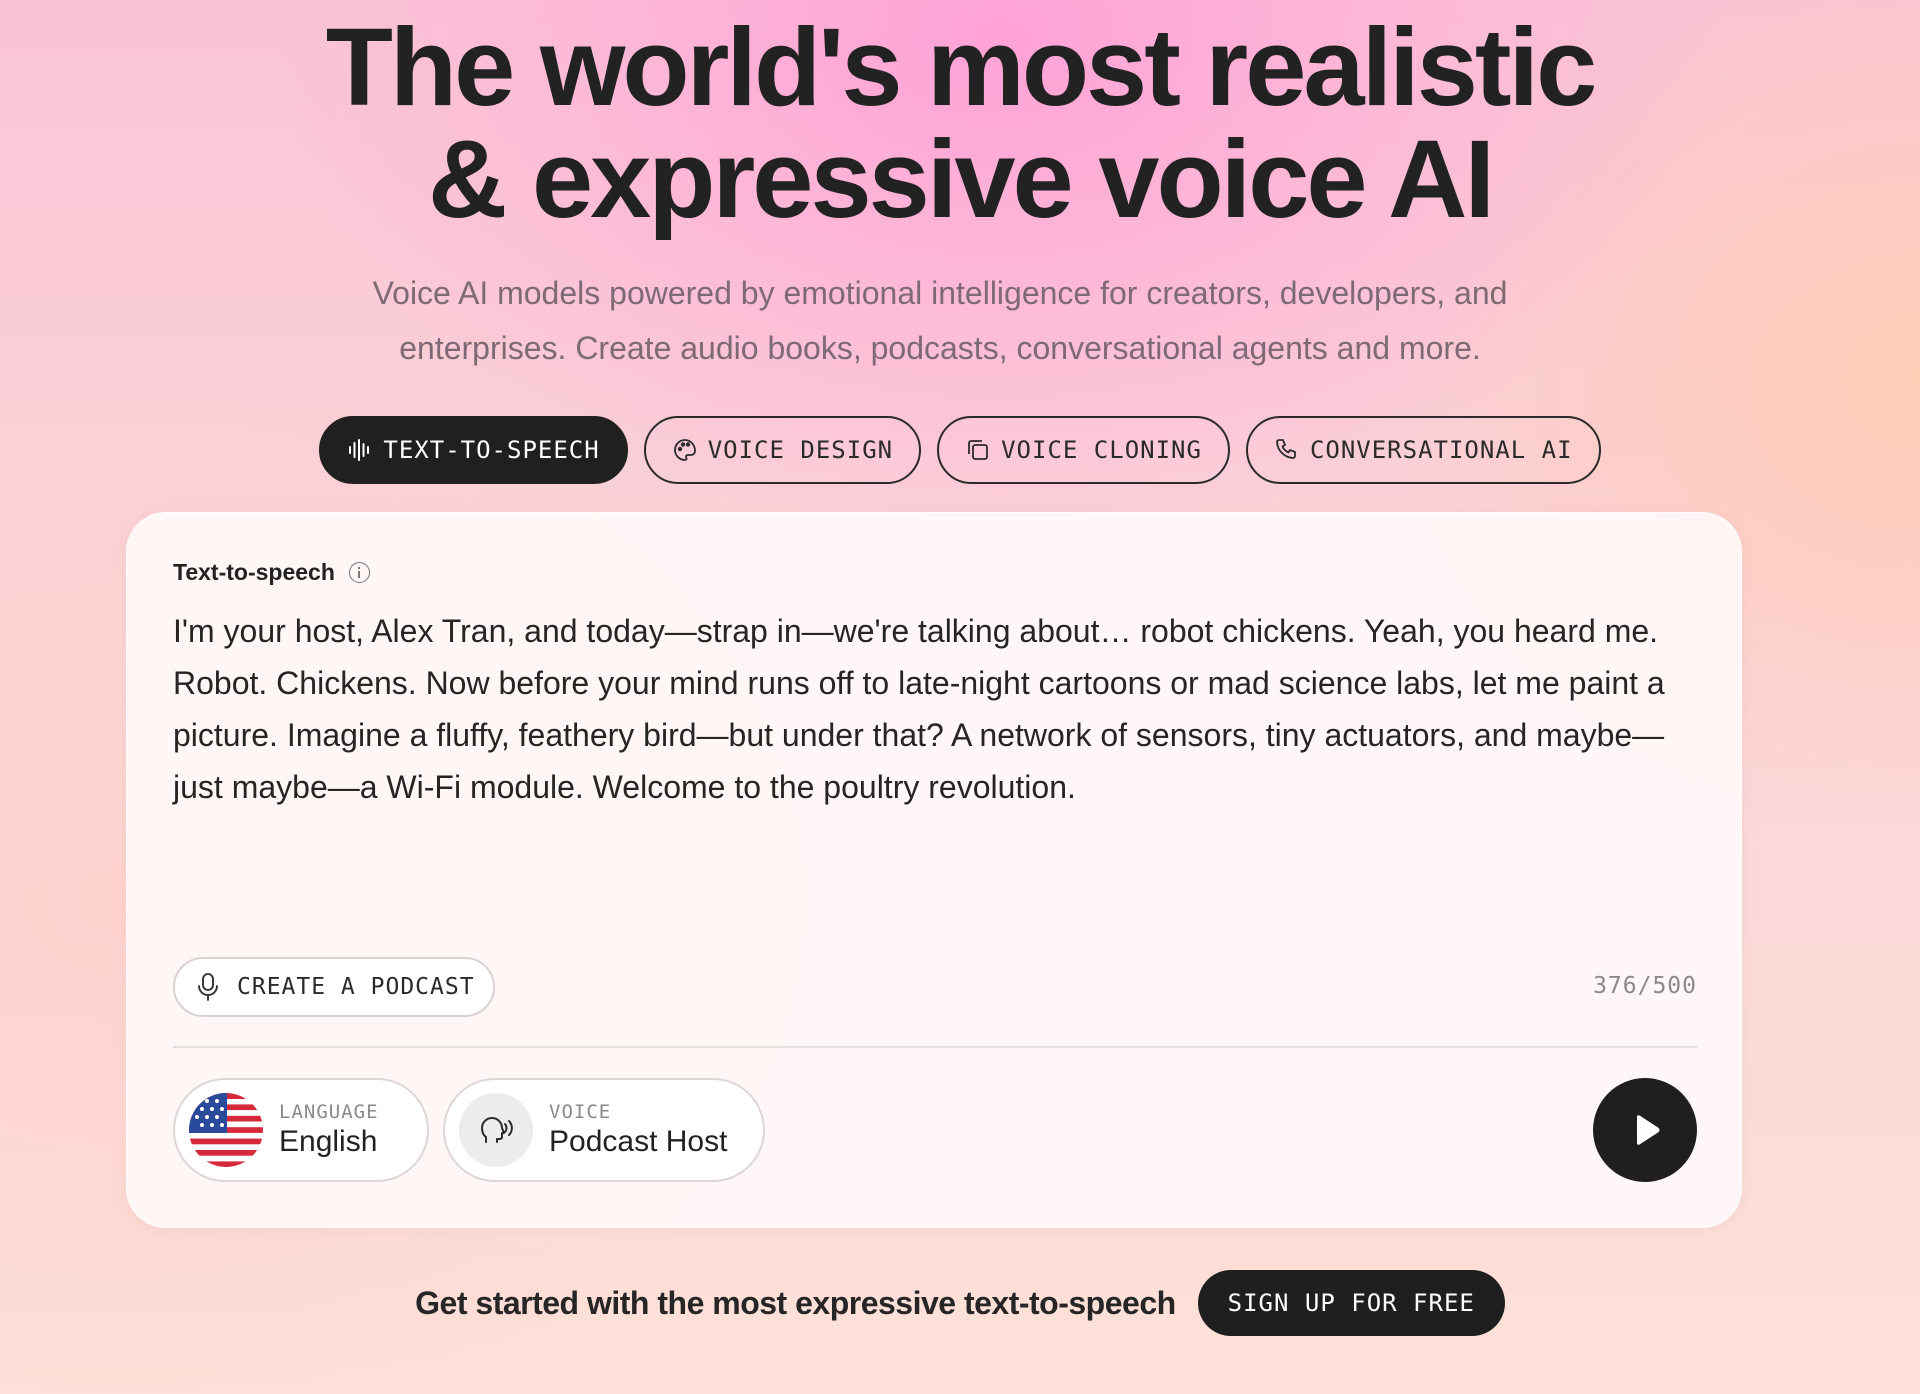 The height and width of the screenshot is (1394, 1920). I want to click on tab-conversational-ai: CONVERSATIONAL AI, so click(1423, 450).